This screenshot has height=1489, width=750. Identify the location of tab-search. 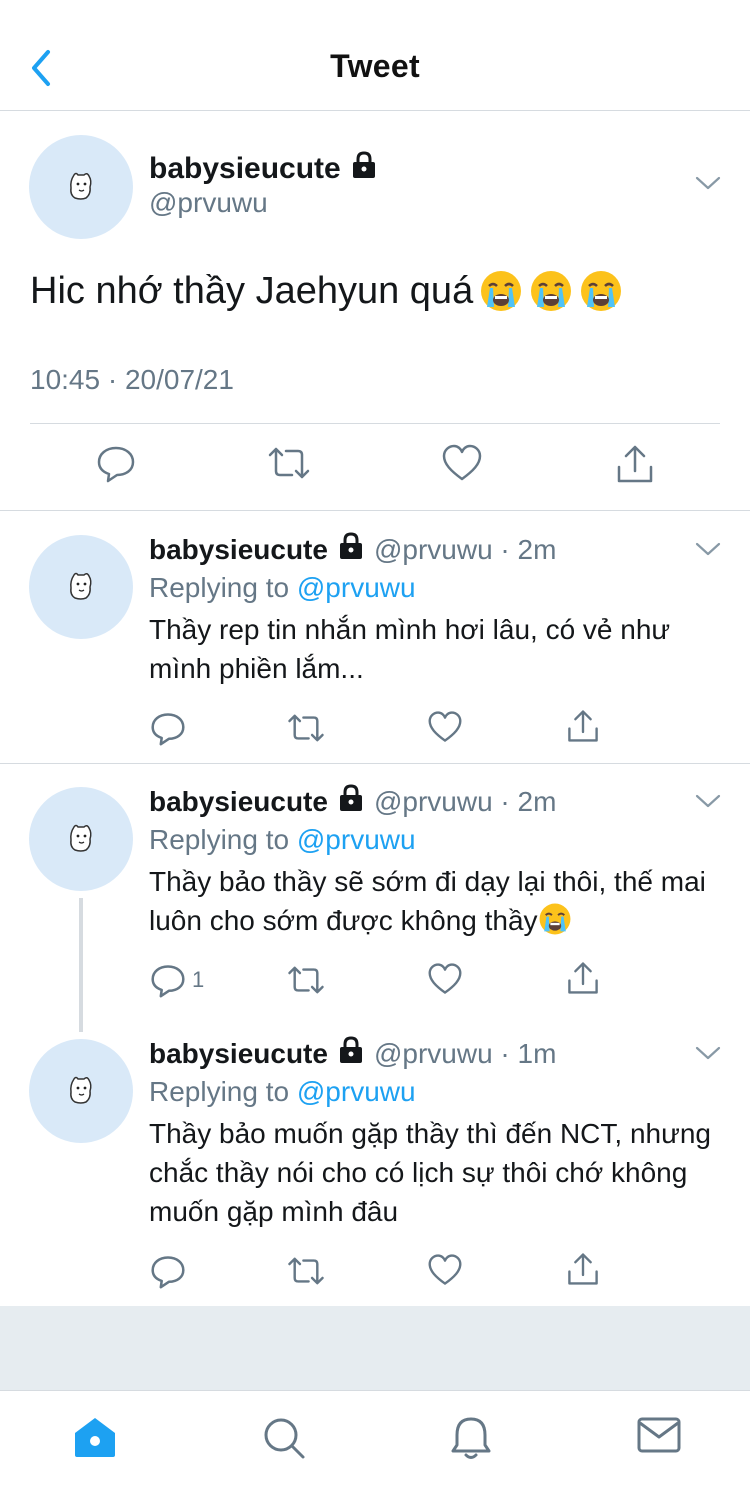
(284, 1440).